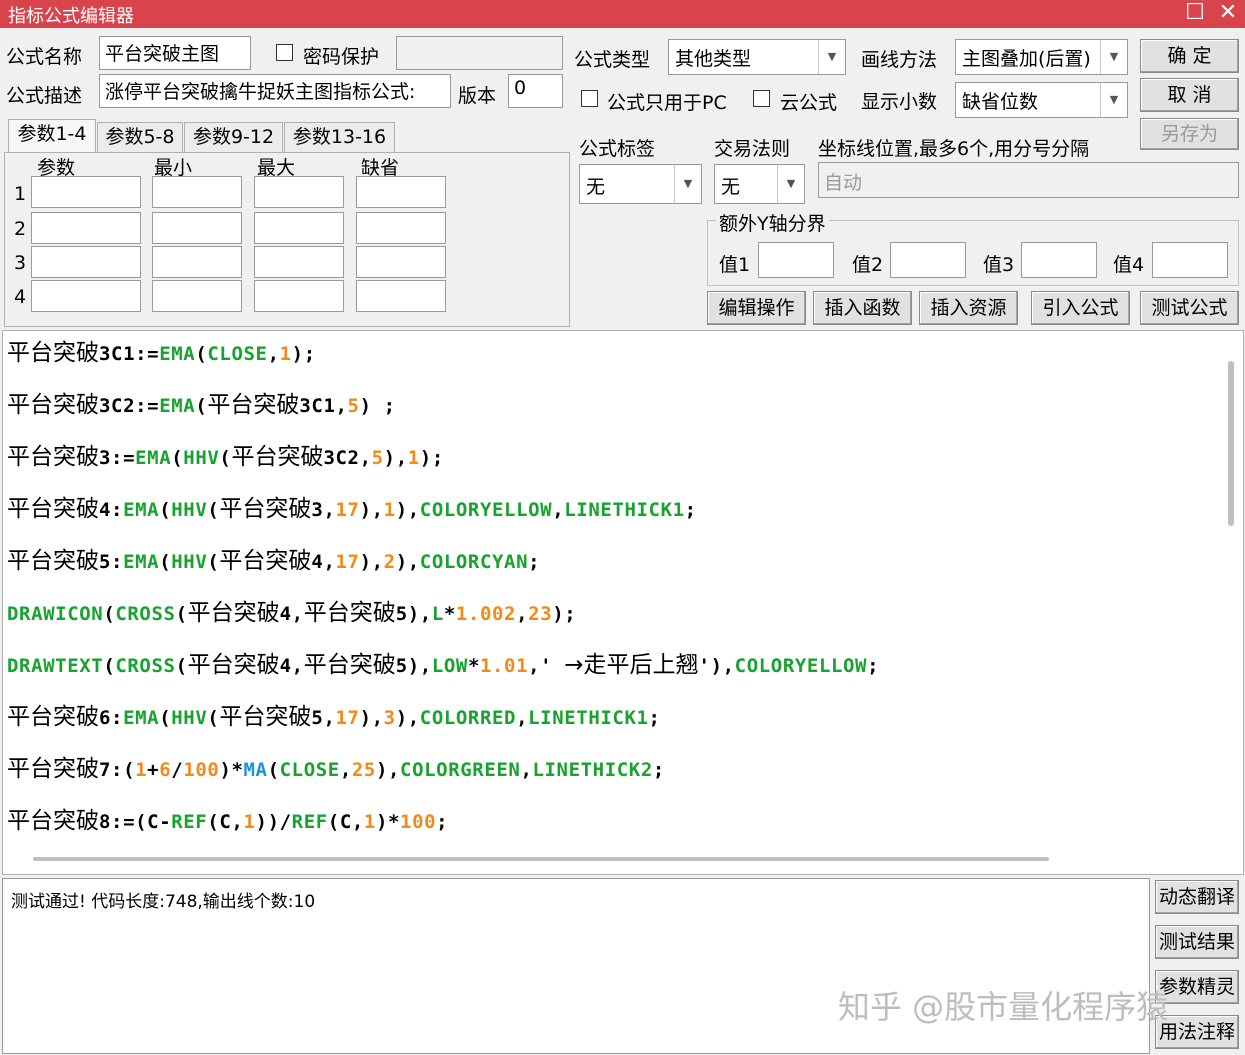 Image resolution: width=1245 pixels, height=1055 pixels. I want to click on pc-only-checkbox, so click(589, 98).